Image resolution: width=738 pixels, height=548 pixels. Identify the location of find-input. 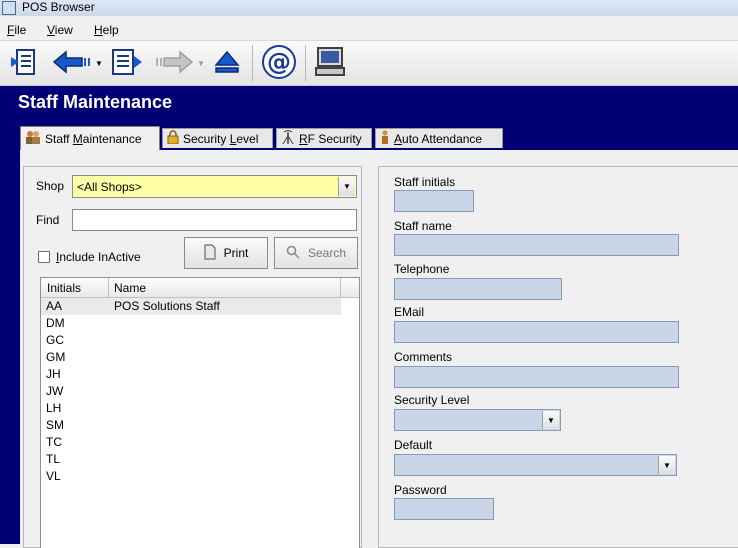
(214, 220).